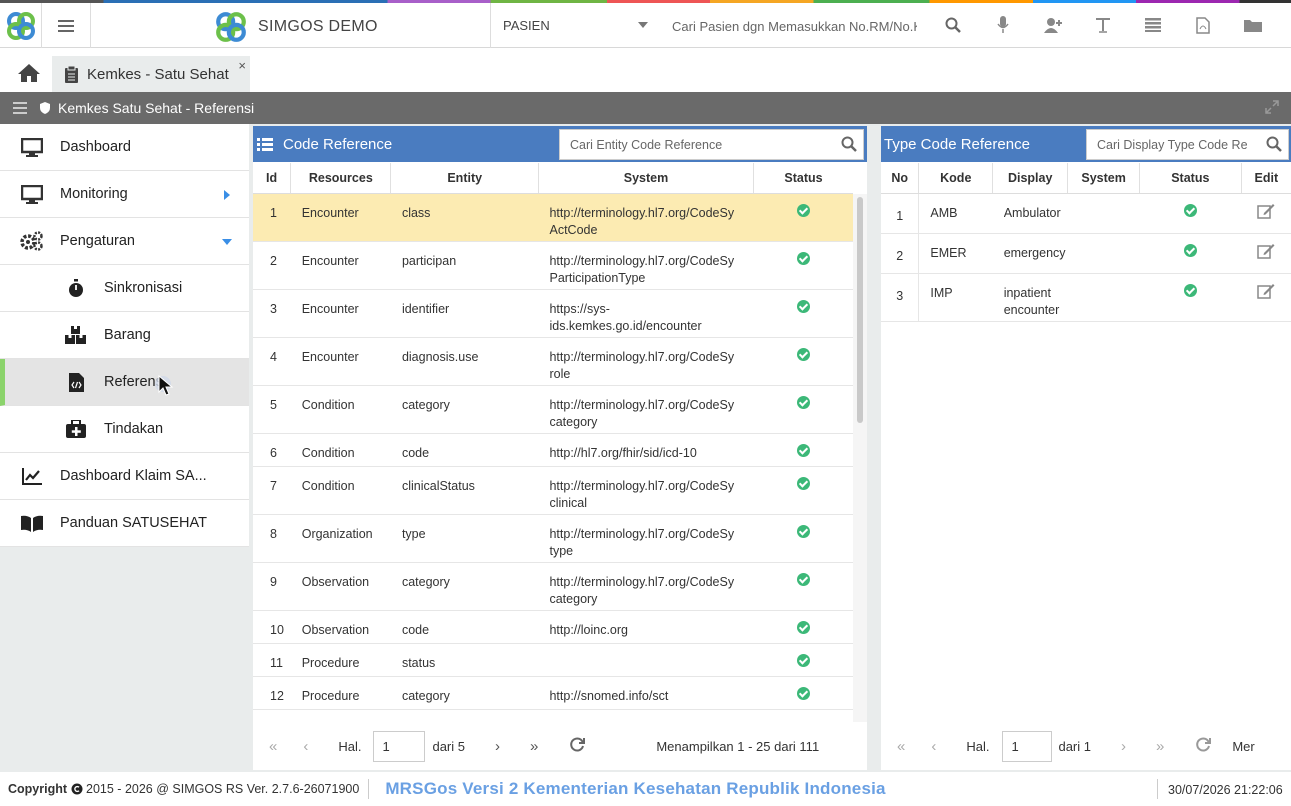 The width and height of the screenshot is (1291, 806). I want to click on code-reference-search-input: Cari Entity Code Reference, so click(711, 144).